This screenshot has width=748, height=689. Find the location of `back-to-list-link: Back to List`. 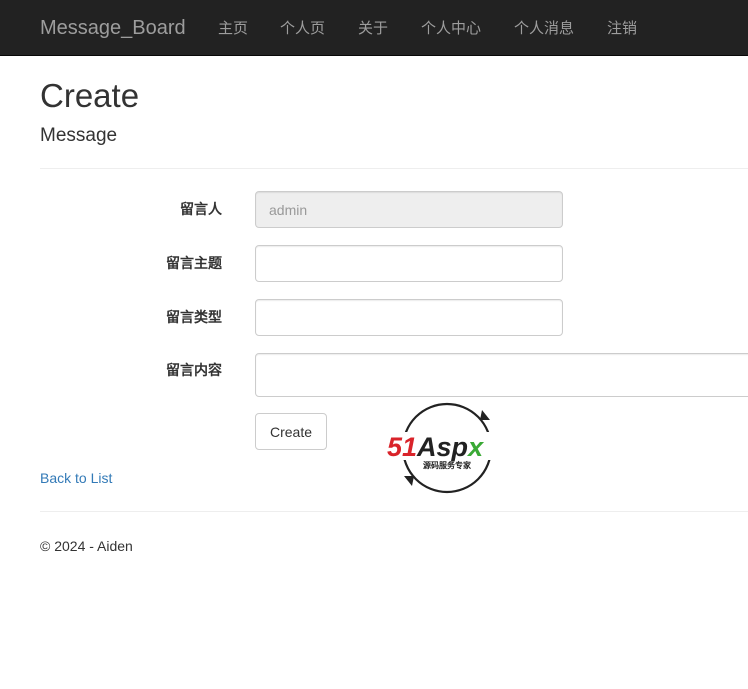

back-to-list-link: Back to List is located at coordinates (76, 478).